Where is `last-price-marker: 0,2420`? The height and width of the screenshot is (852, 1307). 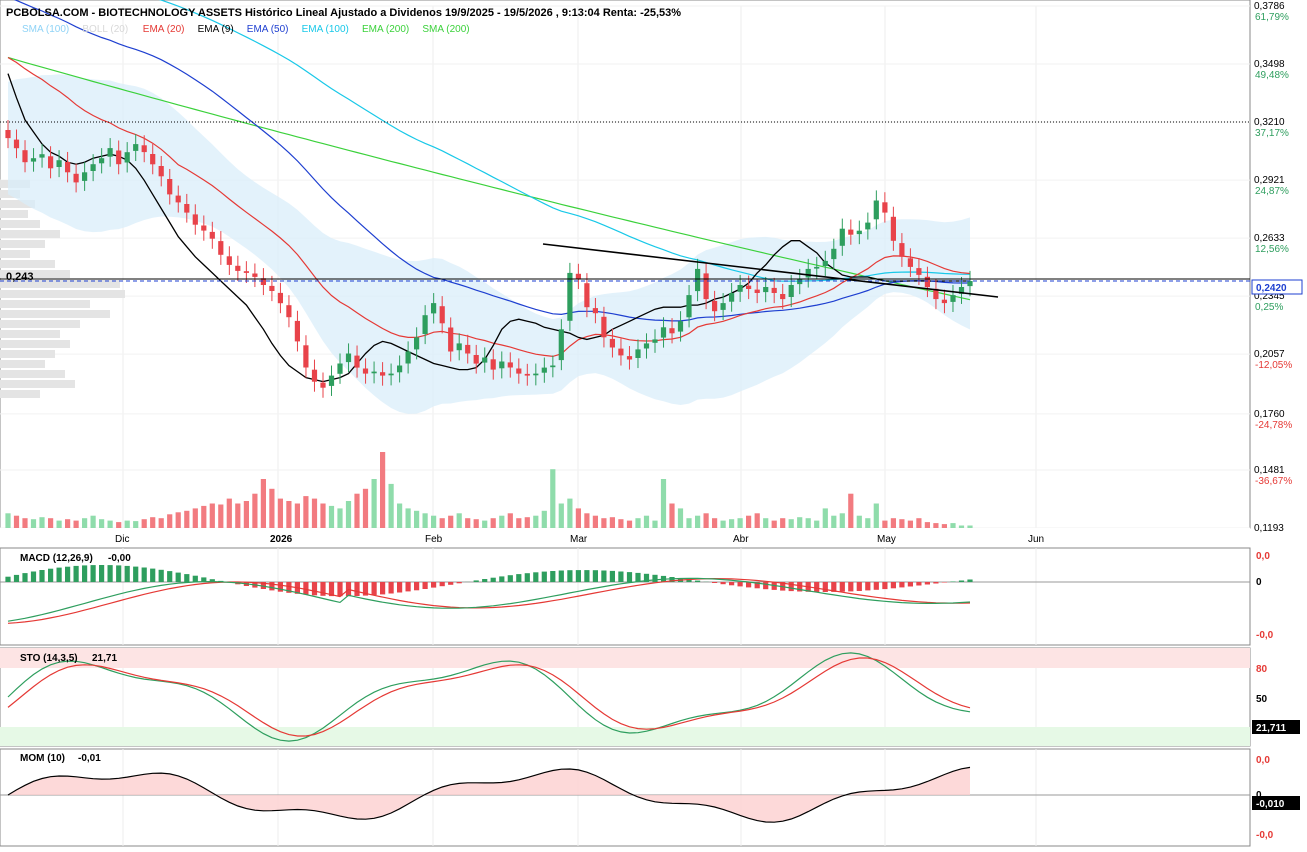 last-price-marker: 0,2420 is located at coordinates (1277, 287).